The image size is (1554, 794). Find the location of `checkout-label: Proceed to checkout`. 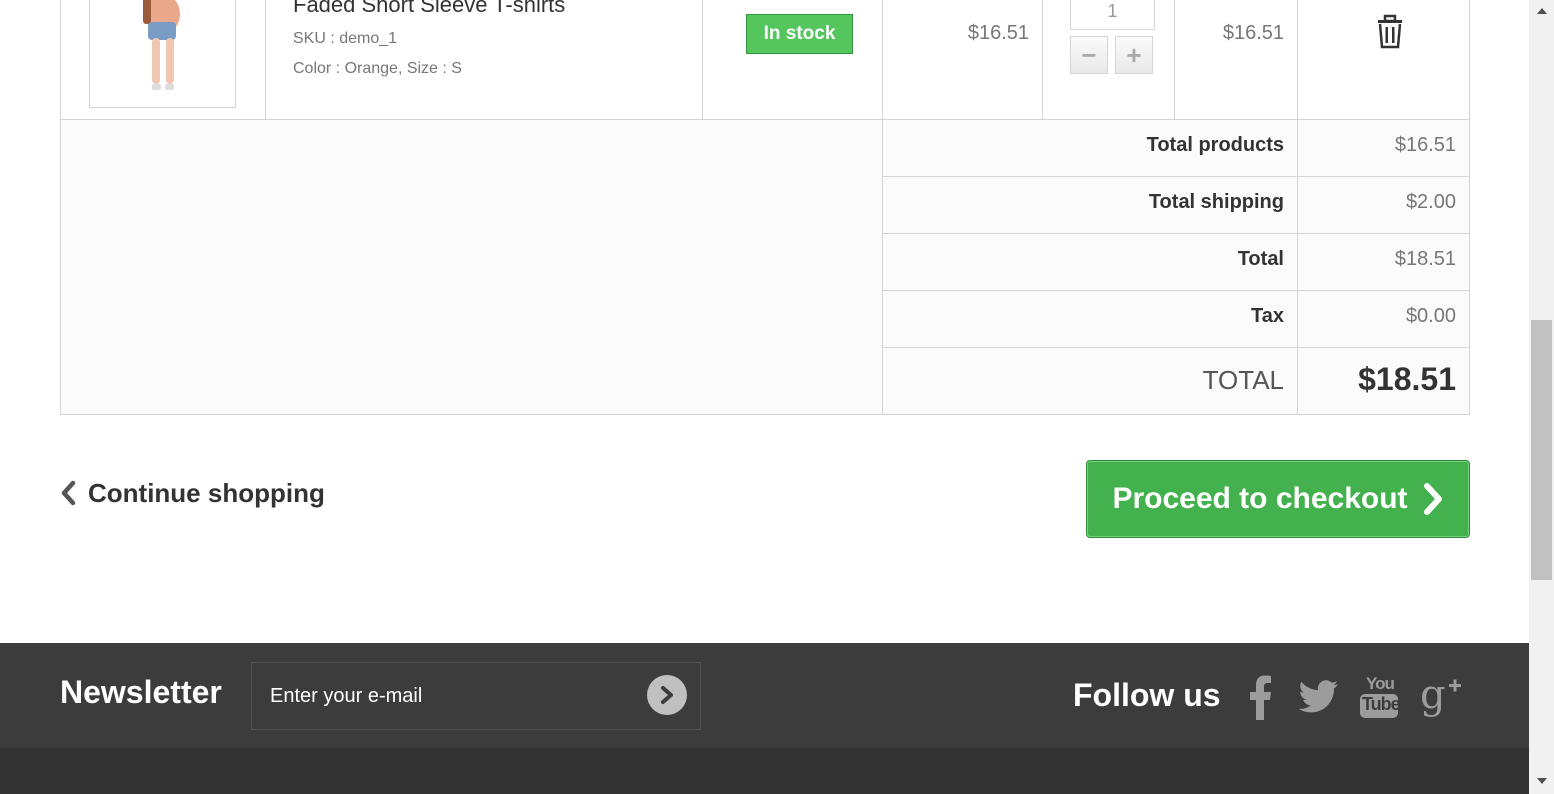

checkout-label: Proceed to checkout is located at coordinates (1260, 498).